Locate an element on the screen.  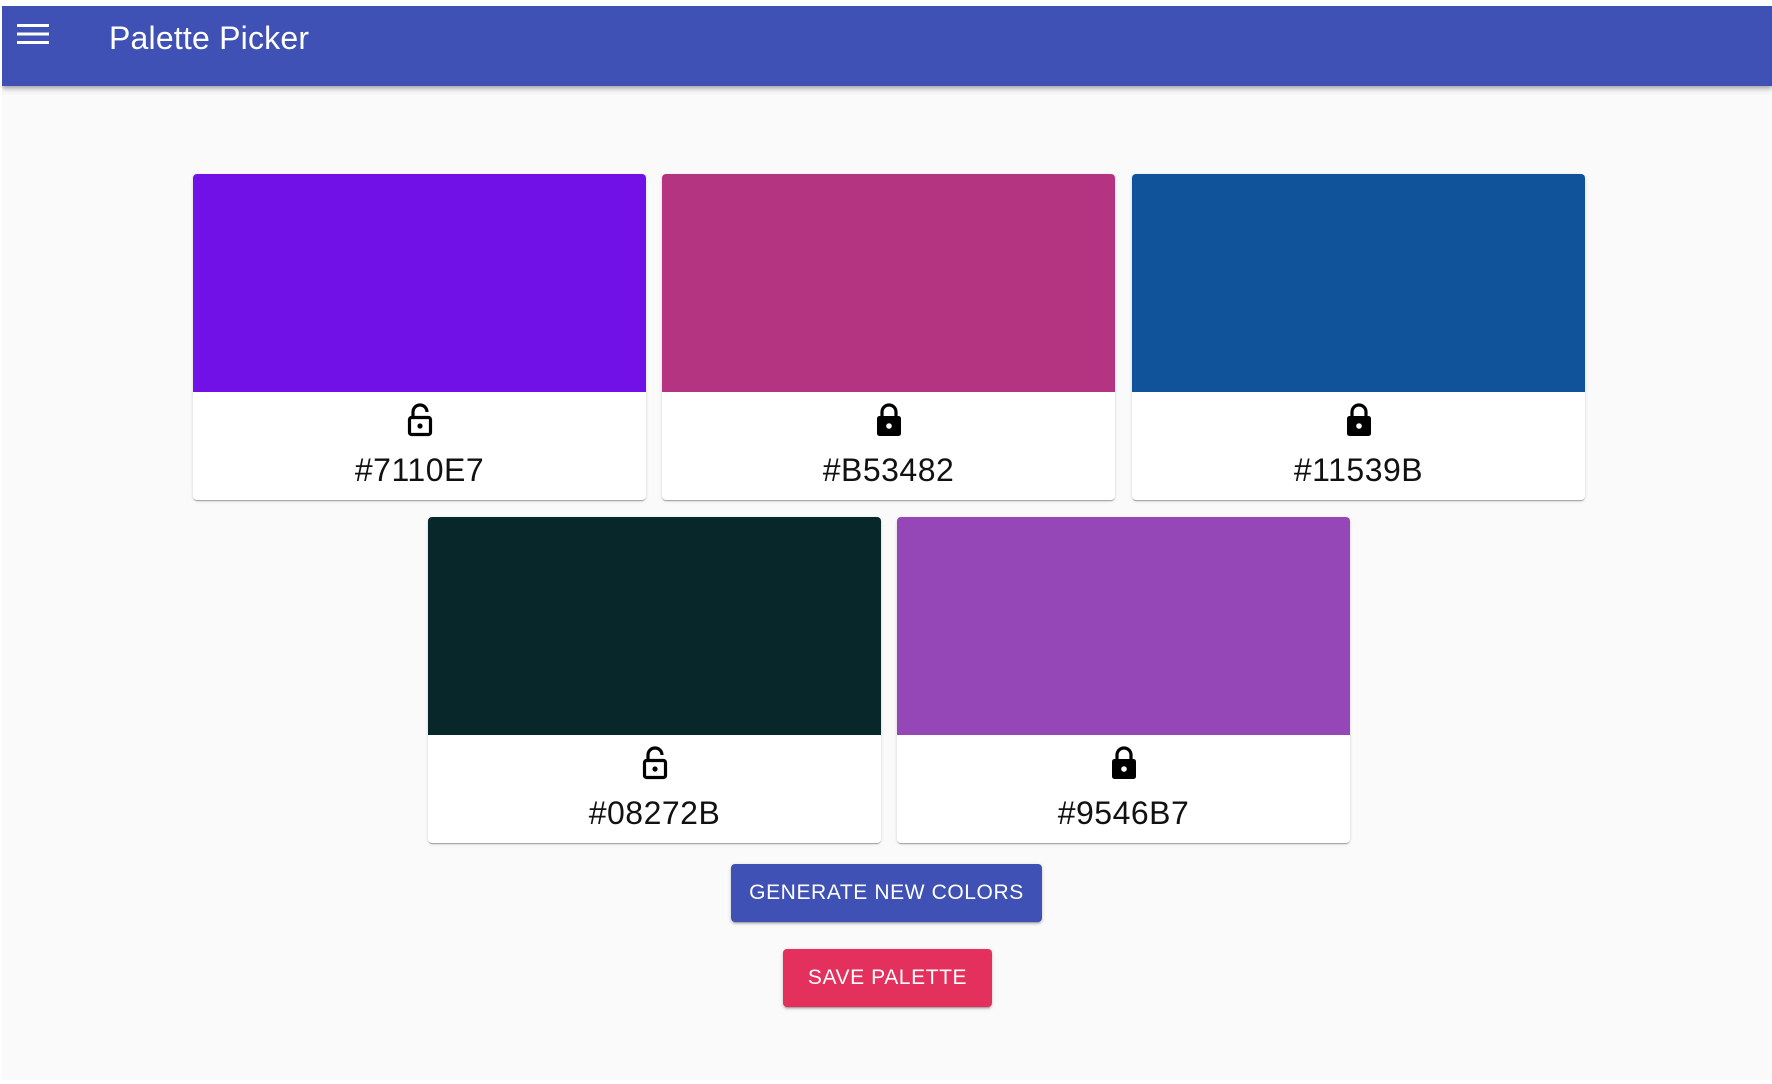
hex-code: #B53482 is located at coordinates (888, 470).